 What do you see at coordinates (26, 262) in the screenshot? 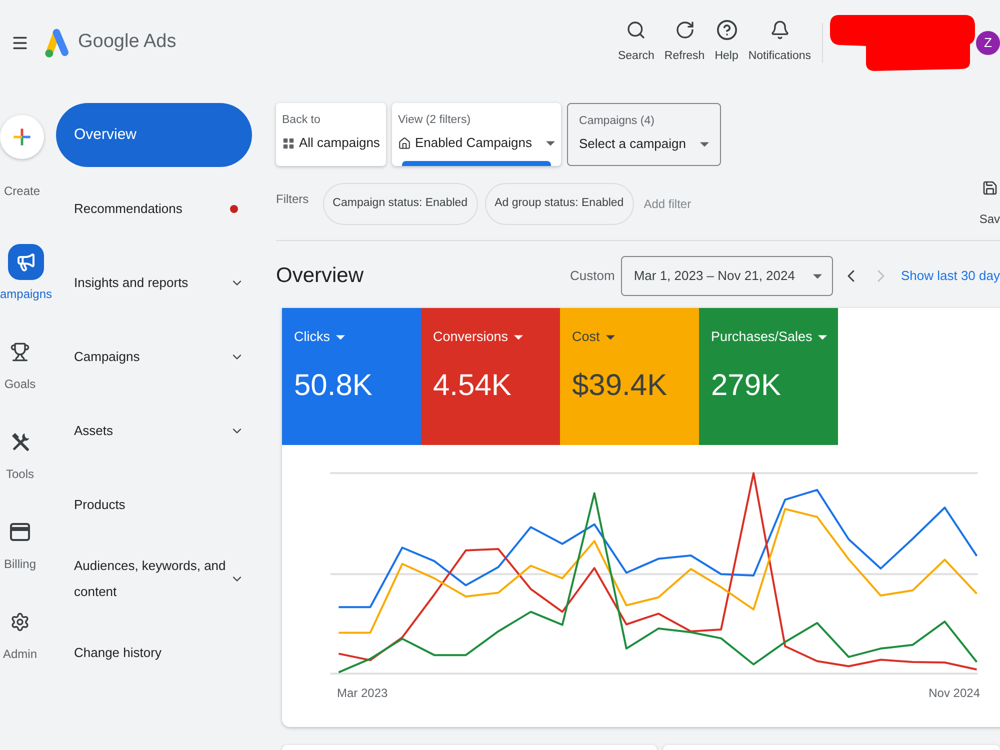
I see `megaphone-icon` at bounding box center [26, 262].